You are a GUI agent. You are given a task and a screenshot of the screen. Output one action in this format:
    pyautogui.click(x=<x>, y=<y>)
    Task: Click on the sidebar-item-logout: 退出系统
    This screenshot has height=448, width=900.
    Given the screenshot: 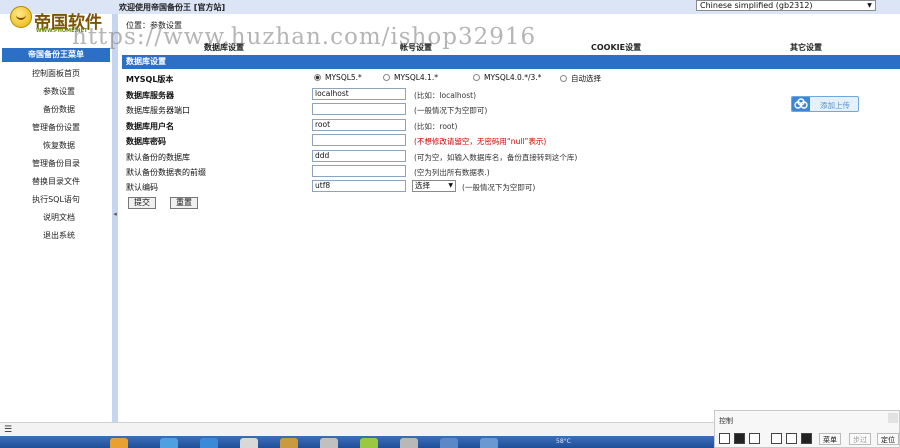 What is the action you would take?
    pyautogui.click(x=56, y=236)
    